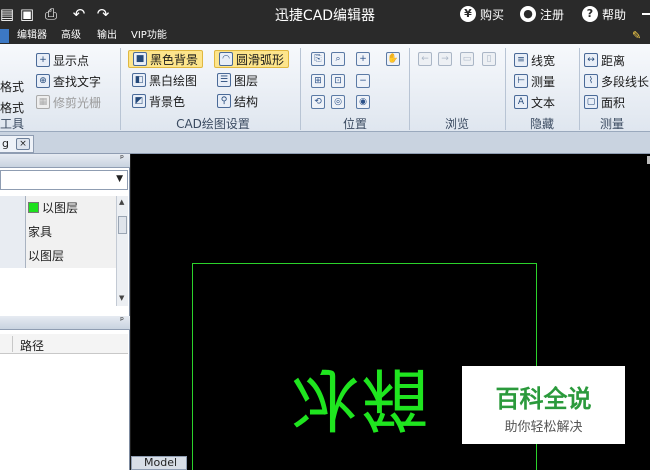 The image size is (650, 470). I want to click on structure-button: ⚲ 结构, so click(237, 101).